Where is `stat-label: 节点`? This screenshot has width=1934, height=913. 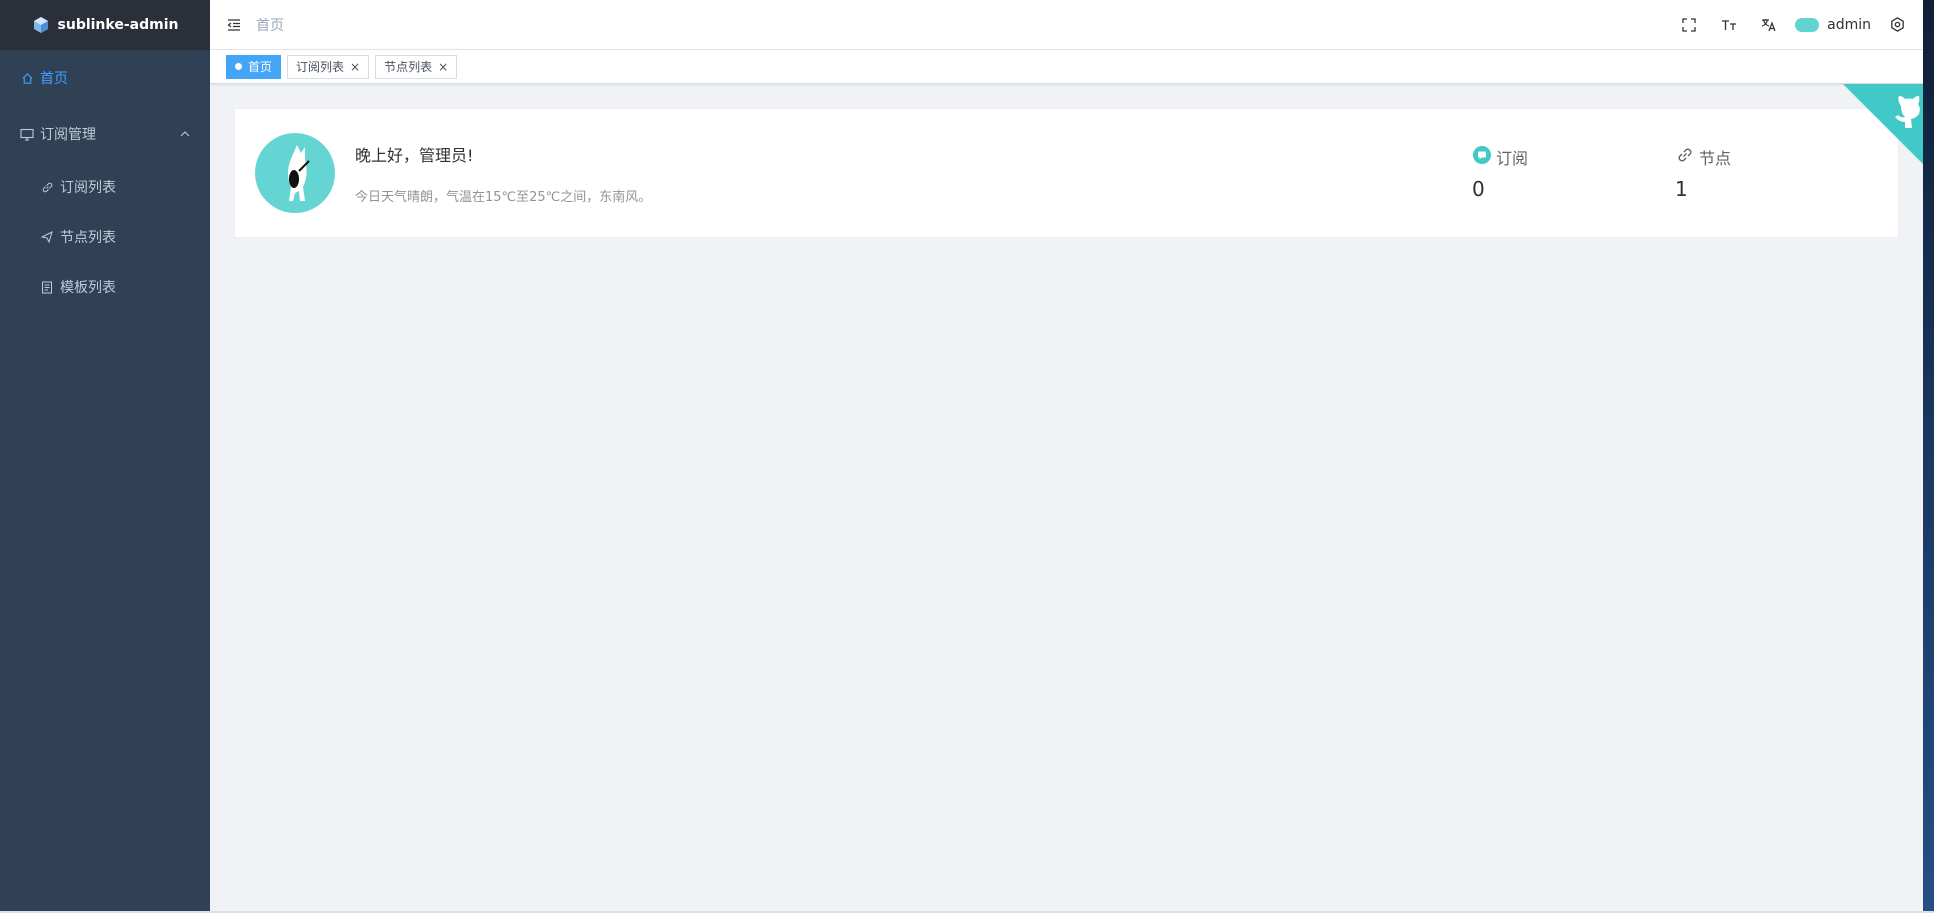 stat-label: 节点 is located at coordinates (1715, 158).